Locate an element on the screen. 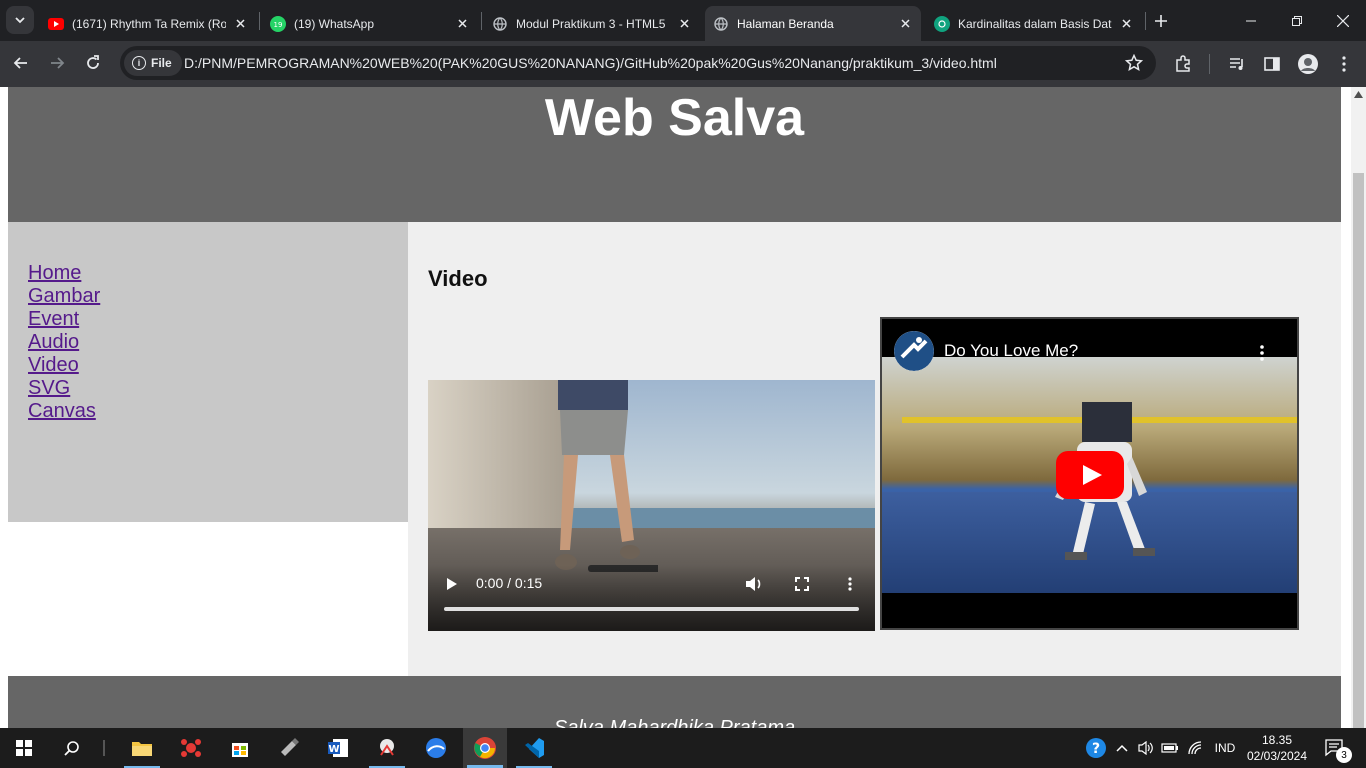 Image resolution: width=1366 pixels, height=768 pixels. nav-link-canvas: Canvas is located at coordinates (62, 411).